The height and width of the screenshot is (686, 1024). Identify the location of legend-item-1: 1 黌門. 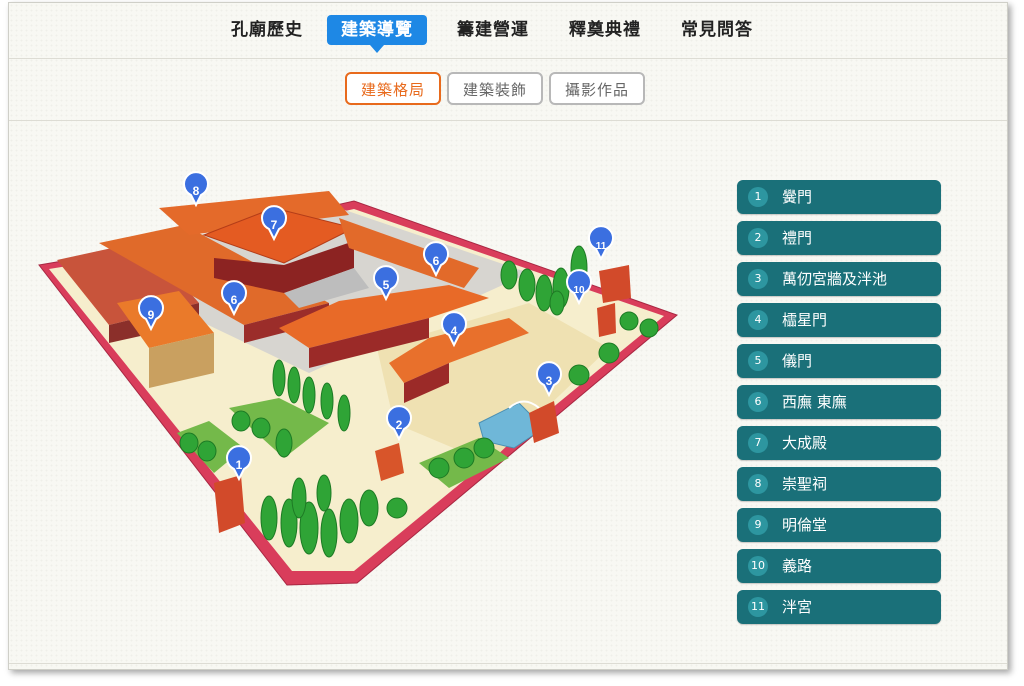
(839, 197).